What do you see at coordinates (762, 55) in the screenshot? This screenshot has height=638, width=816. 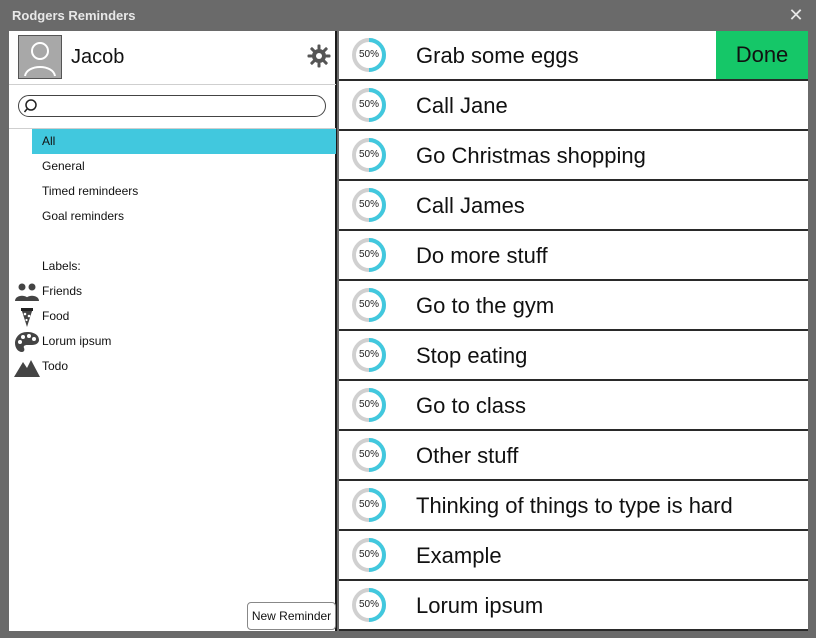 I see `done-button: Done` at bounding box center [762, 55].